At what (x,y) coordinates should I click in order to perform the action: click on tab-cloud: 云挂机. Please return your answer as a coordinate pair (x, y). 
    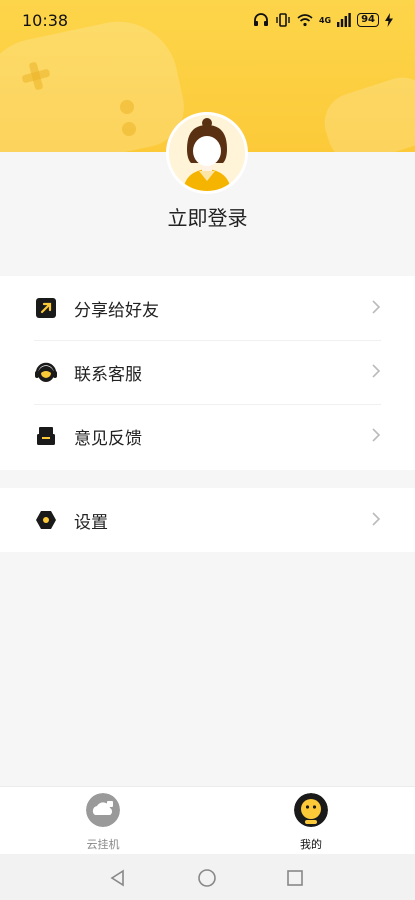
    Looking at the image, I should click on (103, 822).